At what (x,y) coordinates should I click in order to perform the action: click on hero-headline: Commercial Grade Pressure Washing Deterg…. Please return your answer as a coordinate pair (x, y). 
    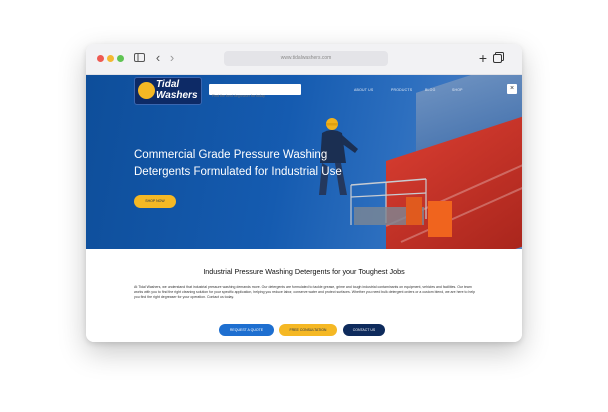
    Looking at the image, I should click on (254, 164).